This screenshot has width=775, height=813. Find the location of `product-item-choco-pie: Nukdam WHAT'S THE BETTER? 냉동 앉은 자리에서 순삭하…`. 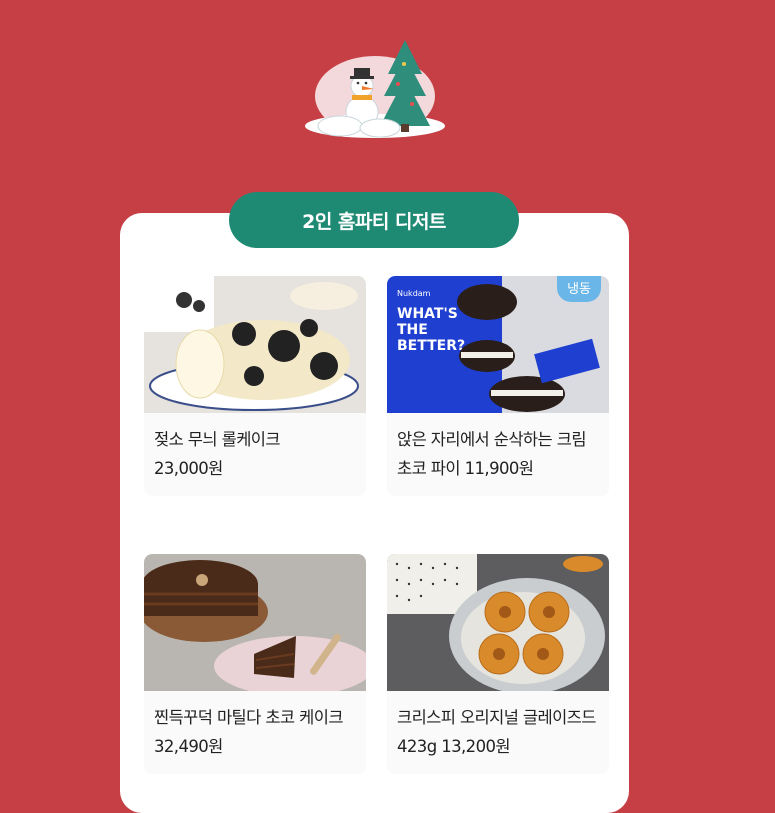

product-item-choco-pie: Nukdam WHAT'S THE BETTER? 냉동 앉은 자리에서 순삭하… is located at coordinates (498, 386).